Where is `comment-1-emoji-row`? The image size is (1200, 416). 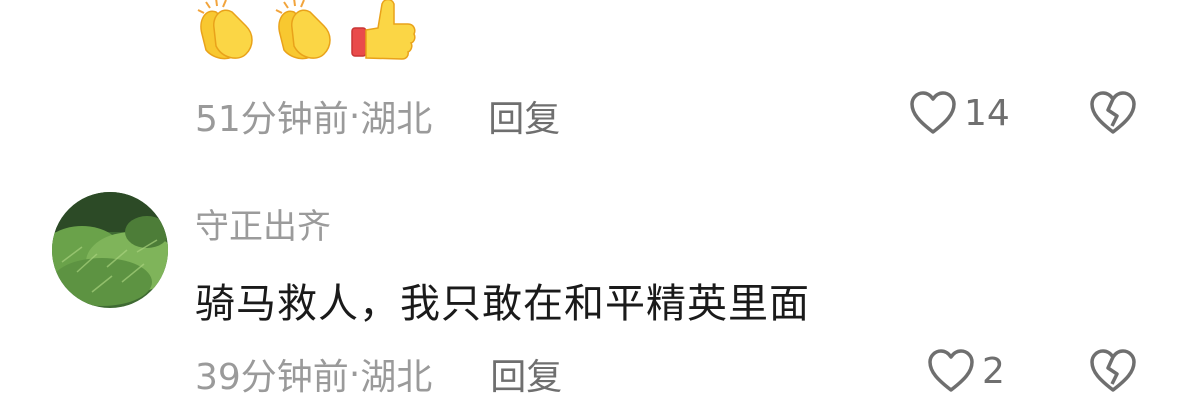 comment-1-emoji-row is located at coordinates (305, 32).